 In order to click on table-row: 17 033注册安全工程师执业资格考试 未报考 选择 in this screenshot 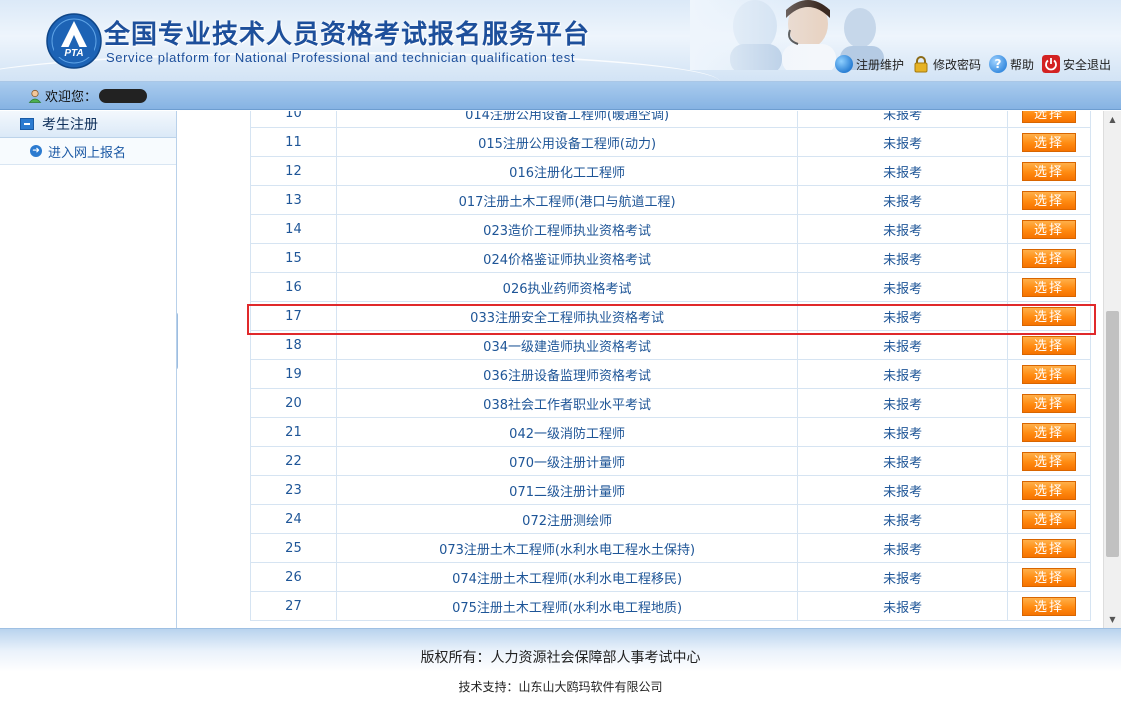, I will do `click(670, 316)`.